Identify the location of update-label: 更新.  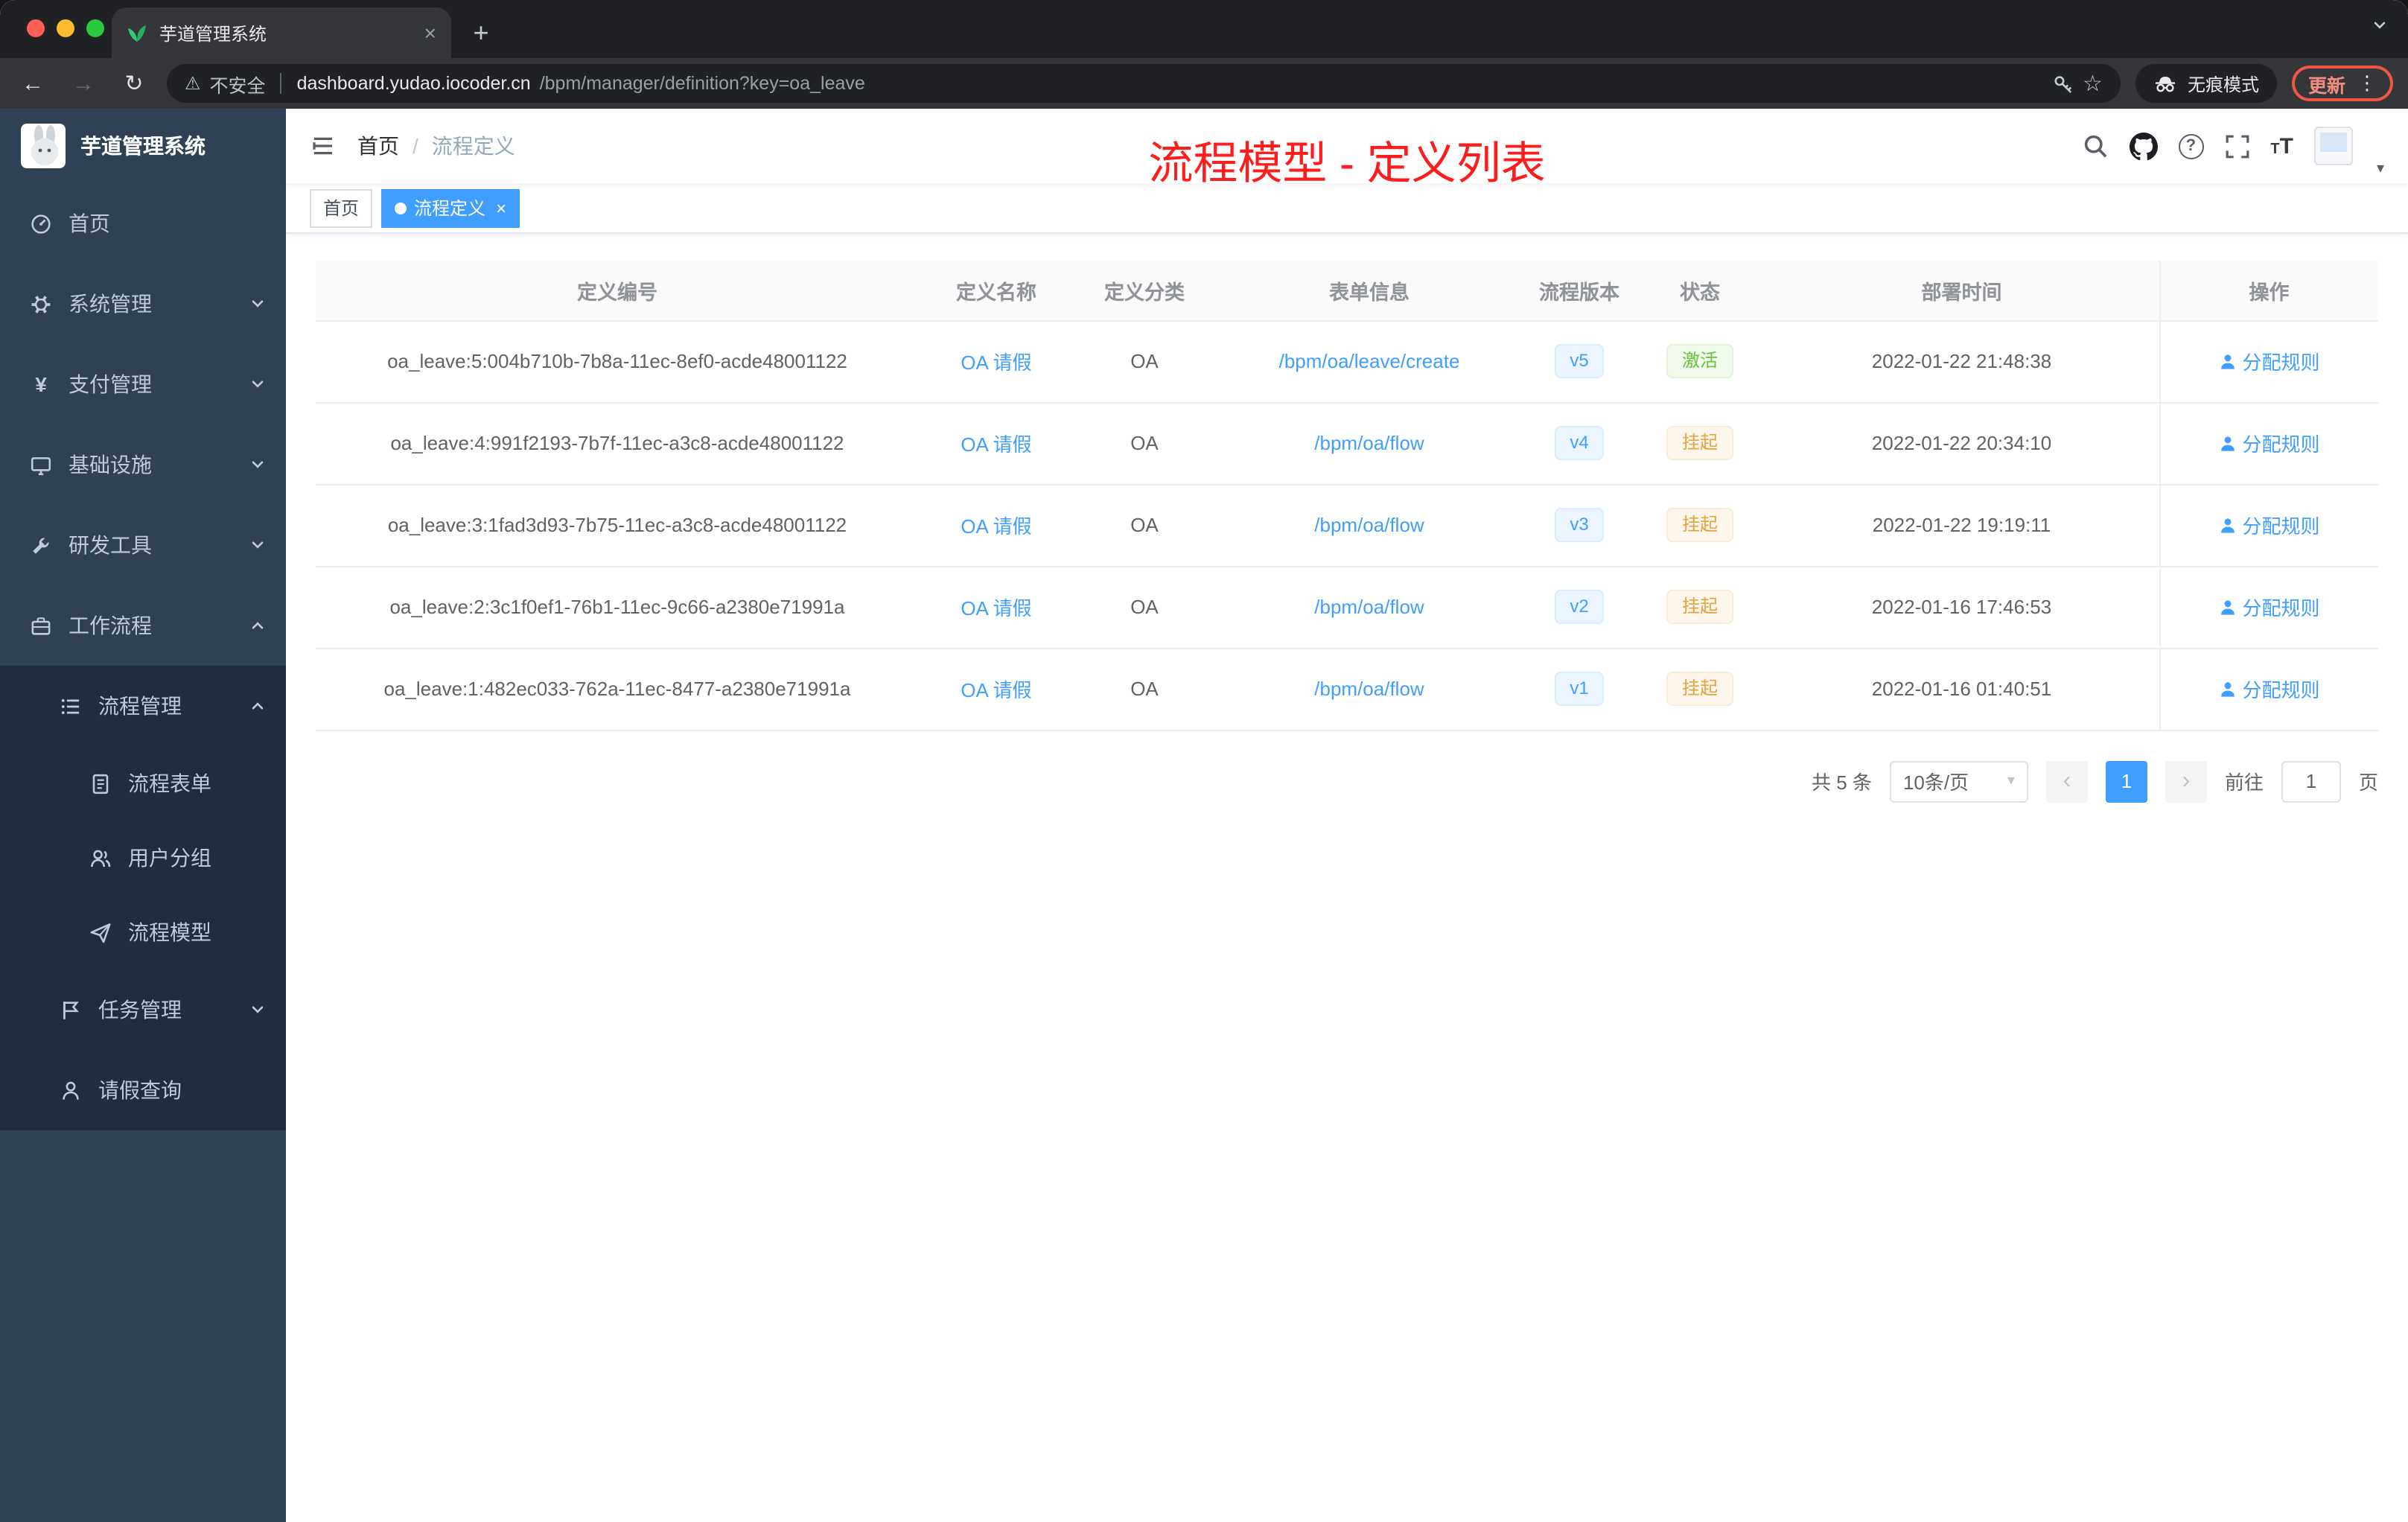
(2326, 85).